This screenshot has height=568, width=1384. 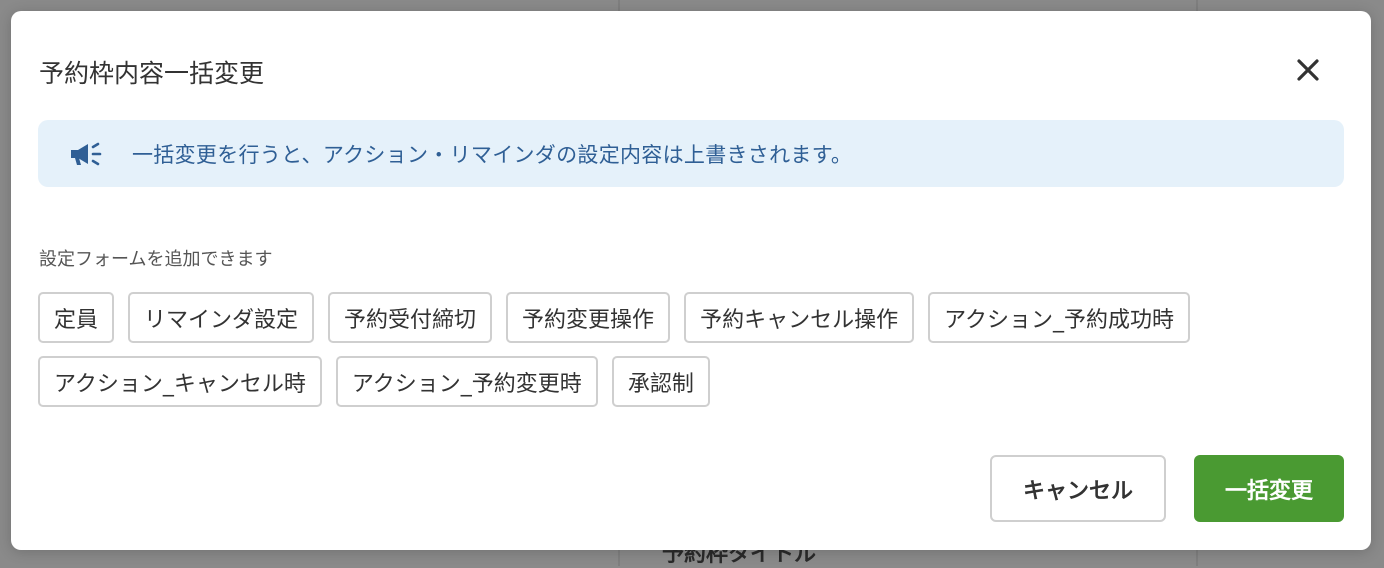 I want to click on chip-booking-change: 予約変更操作, so click(x=588, y=317).